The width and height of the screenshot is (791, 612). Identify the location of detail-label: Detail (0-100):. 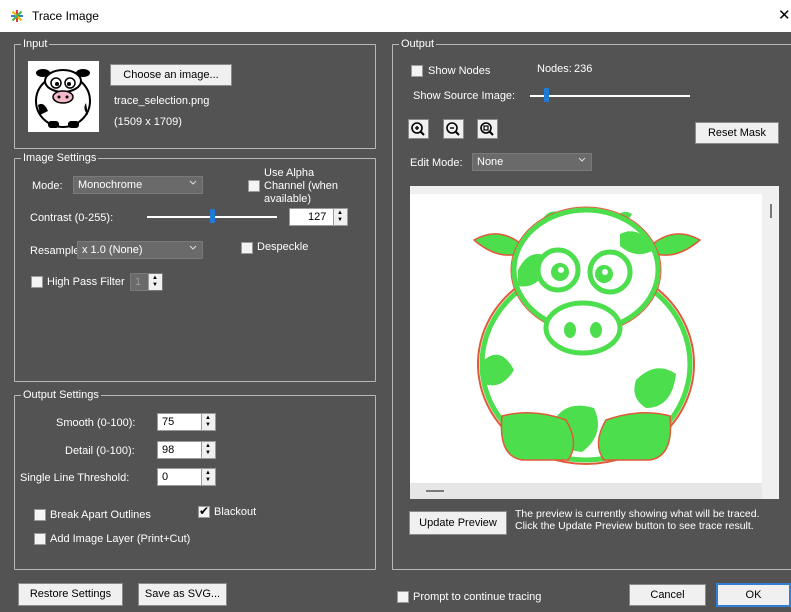
(100, 451).